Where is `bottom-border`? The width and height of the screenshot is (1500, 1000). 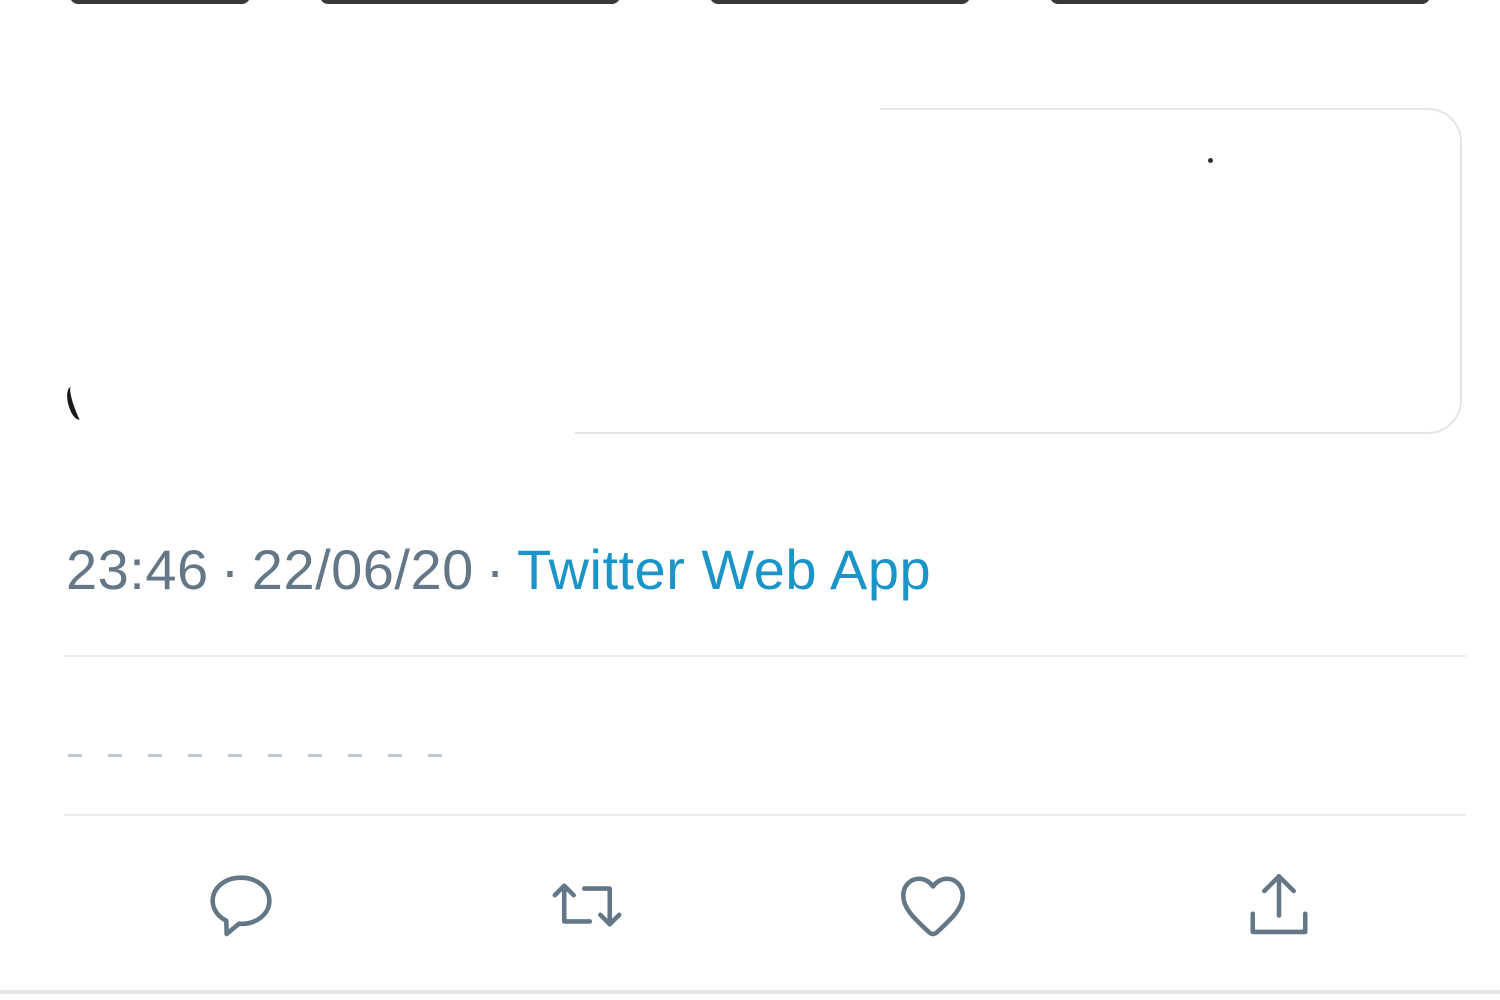 bottom-border is located at coordinates (750, 992).